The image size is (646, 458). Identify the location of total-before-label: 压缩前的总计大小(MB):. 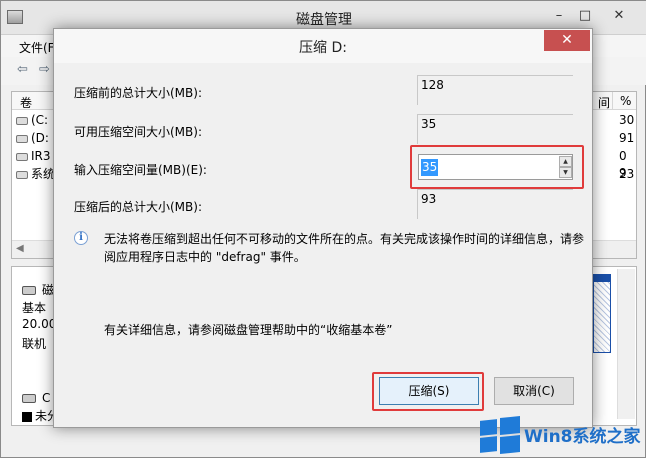
(138, 93).